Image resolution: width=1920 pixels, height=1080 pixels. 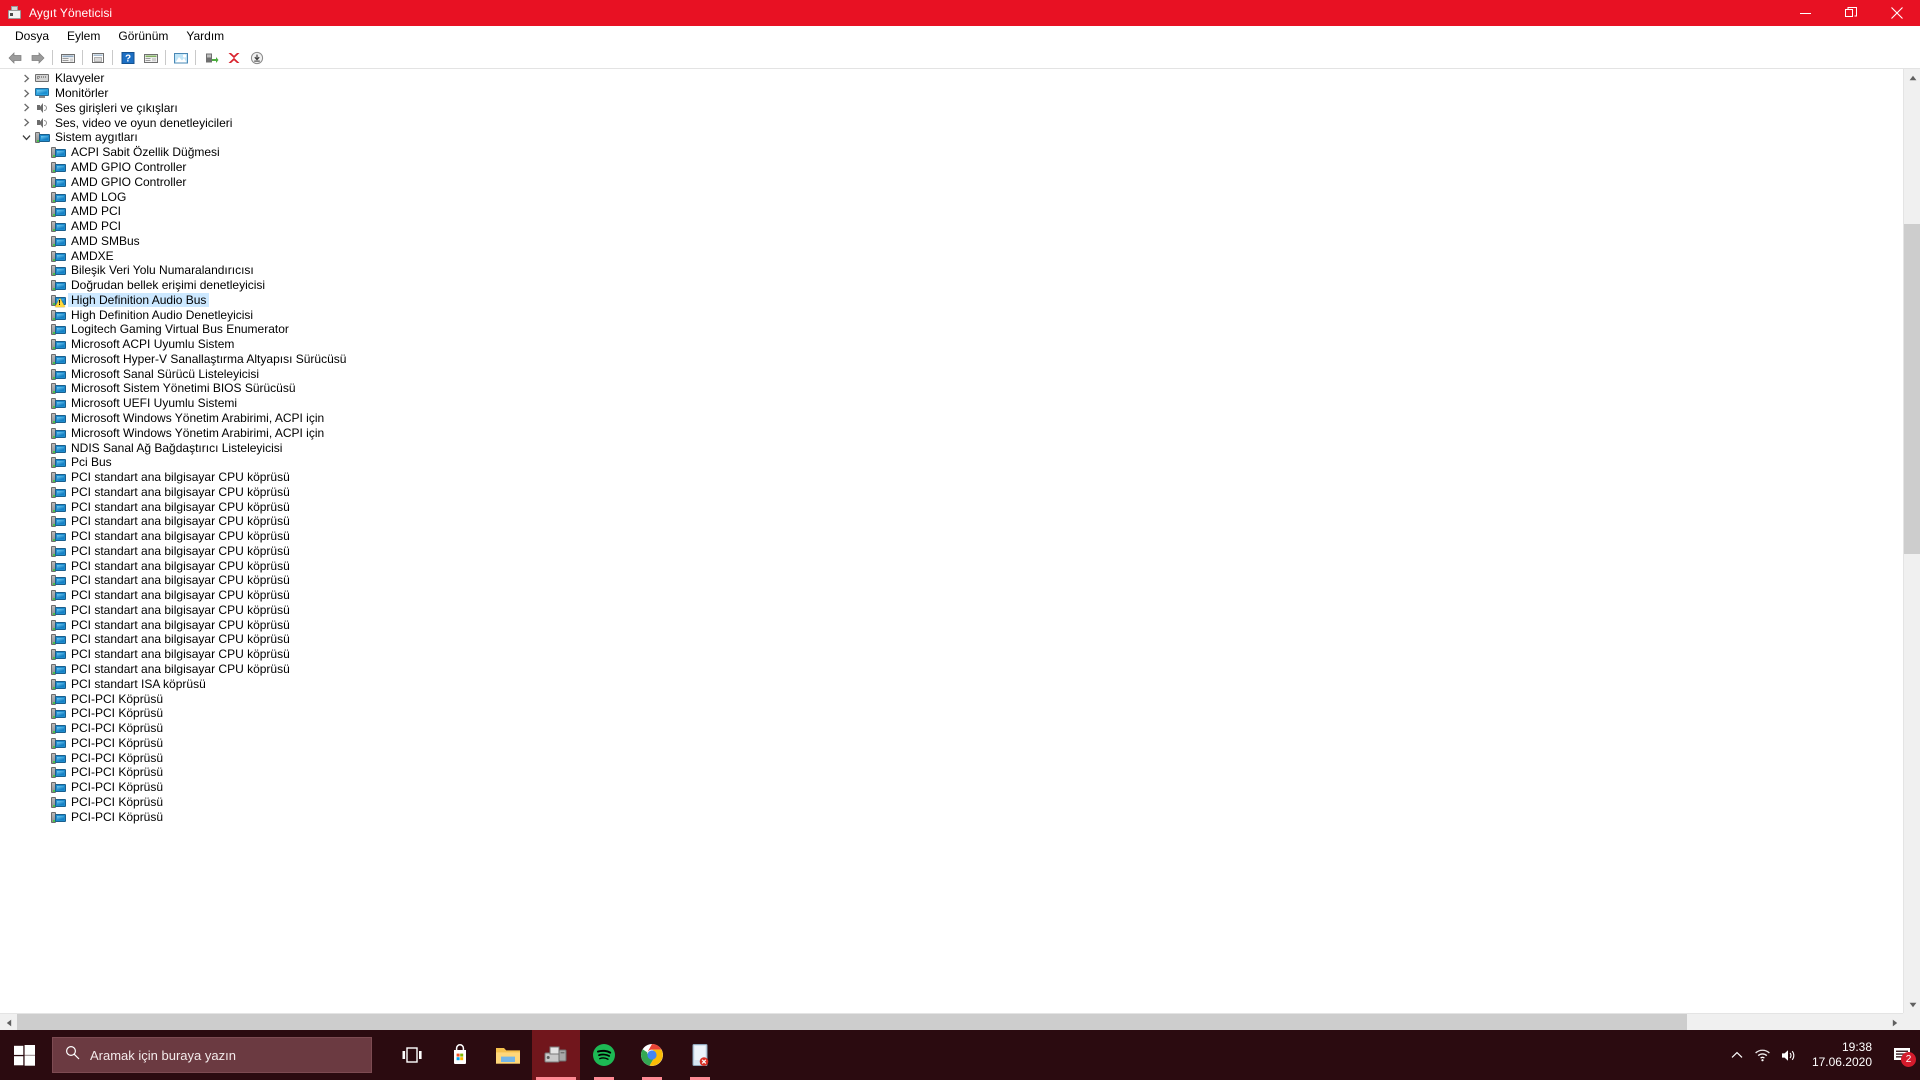 I want to click on enable-device-icon, so click(x=210, y=58).